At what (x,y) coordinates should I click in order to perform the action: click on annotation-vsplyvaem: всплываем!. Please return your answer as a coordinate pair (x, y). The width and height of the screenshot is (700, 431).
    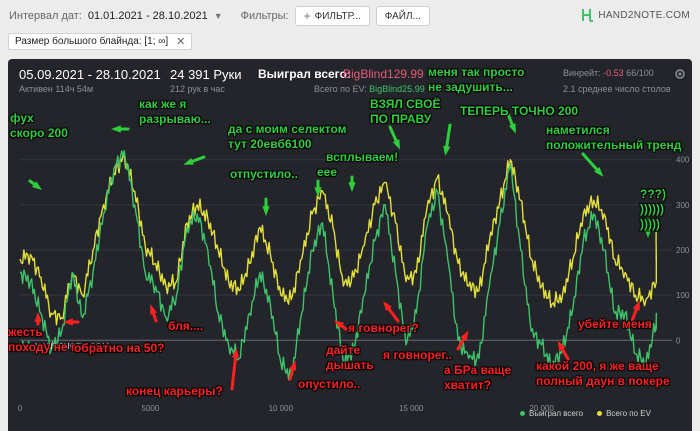
    Looking at the image, I should click on (362, 157).